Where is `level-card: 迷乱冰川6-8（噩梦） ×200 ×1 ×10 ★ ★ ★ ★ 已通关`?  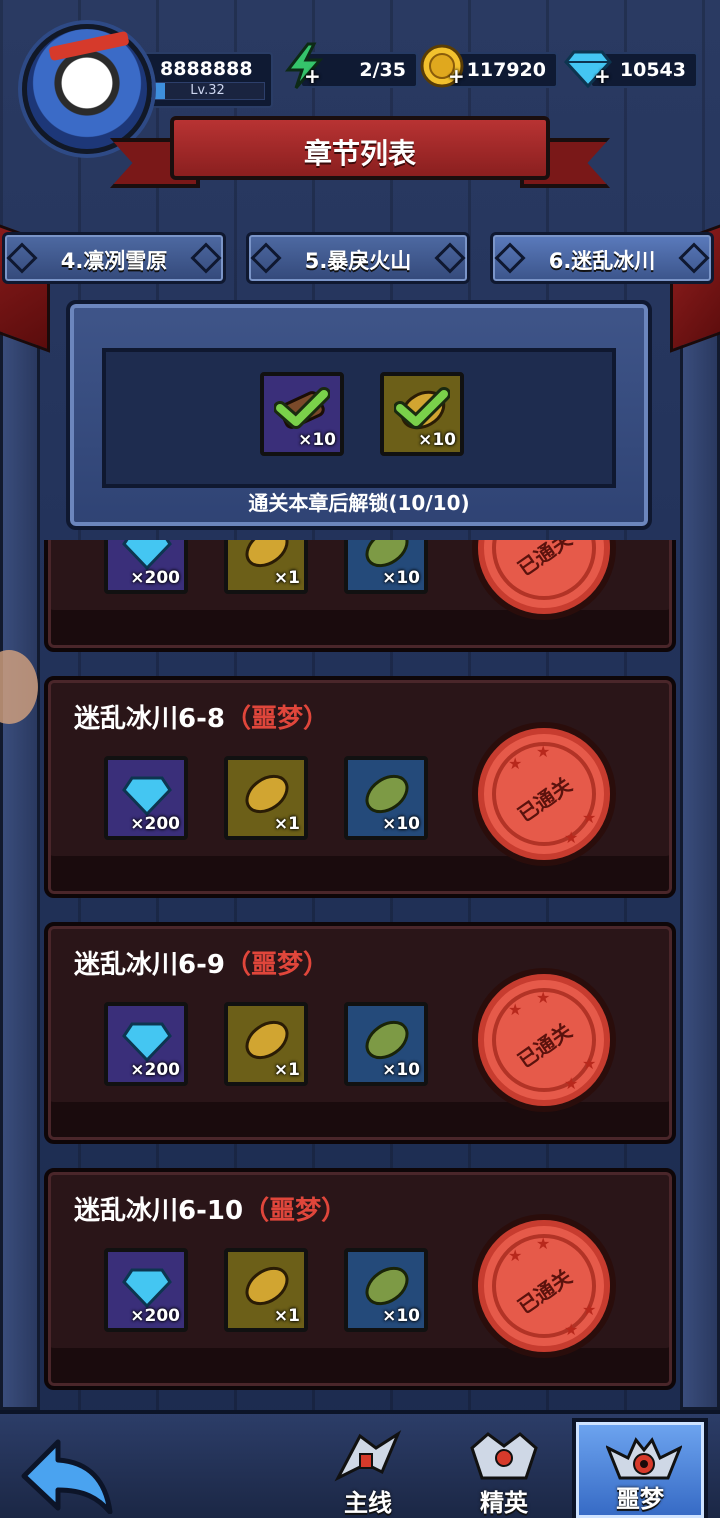 level-card: 迷乱冰川6-8（噩梦） ×200 ×1 ×10 ★ ★ ★ ★ 已通关 is located at coordinates (360, 787).